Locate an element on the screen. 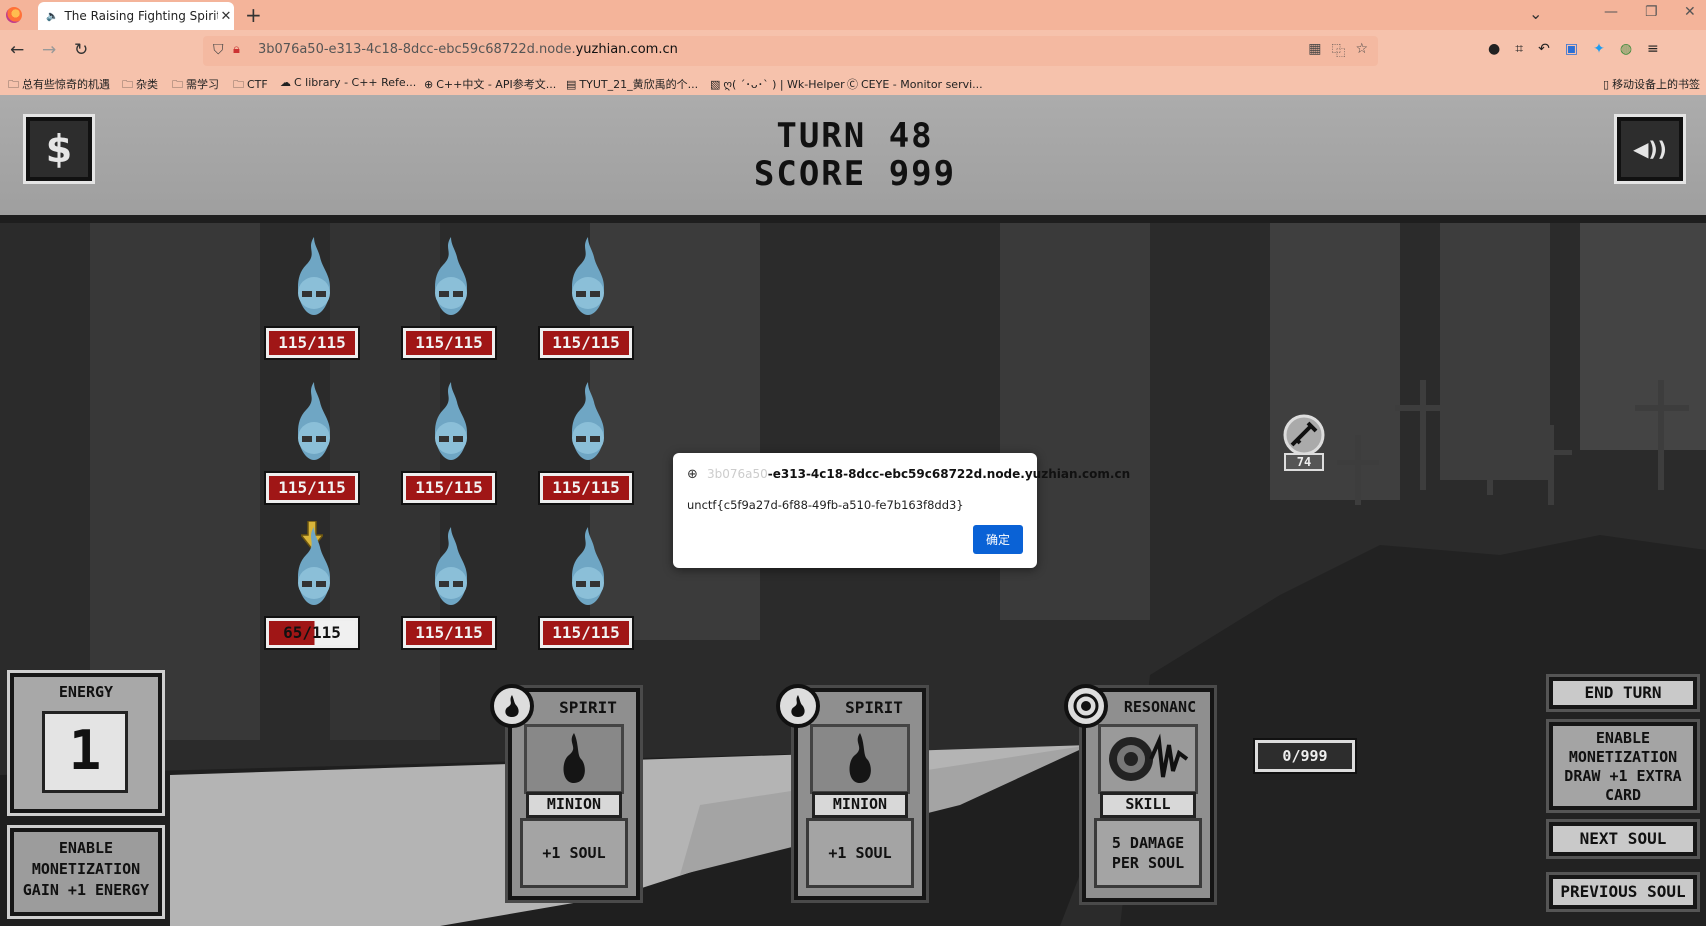 This screenshot has width=1706, height=926. extension-1-icon: ● is located at coordinates (1494, 49).